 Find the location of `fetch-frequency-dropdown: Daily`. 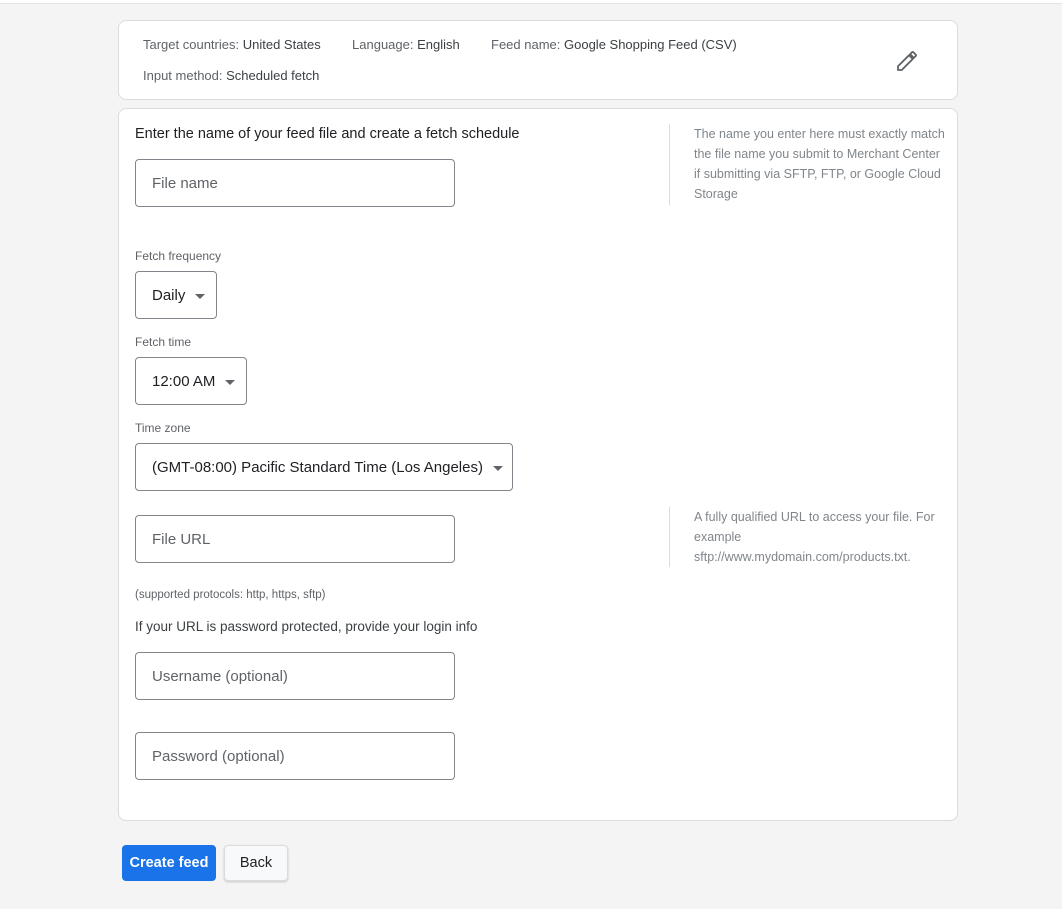

fetch-frequency-dropdown: Daily is located at coordinates (176, 295).